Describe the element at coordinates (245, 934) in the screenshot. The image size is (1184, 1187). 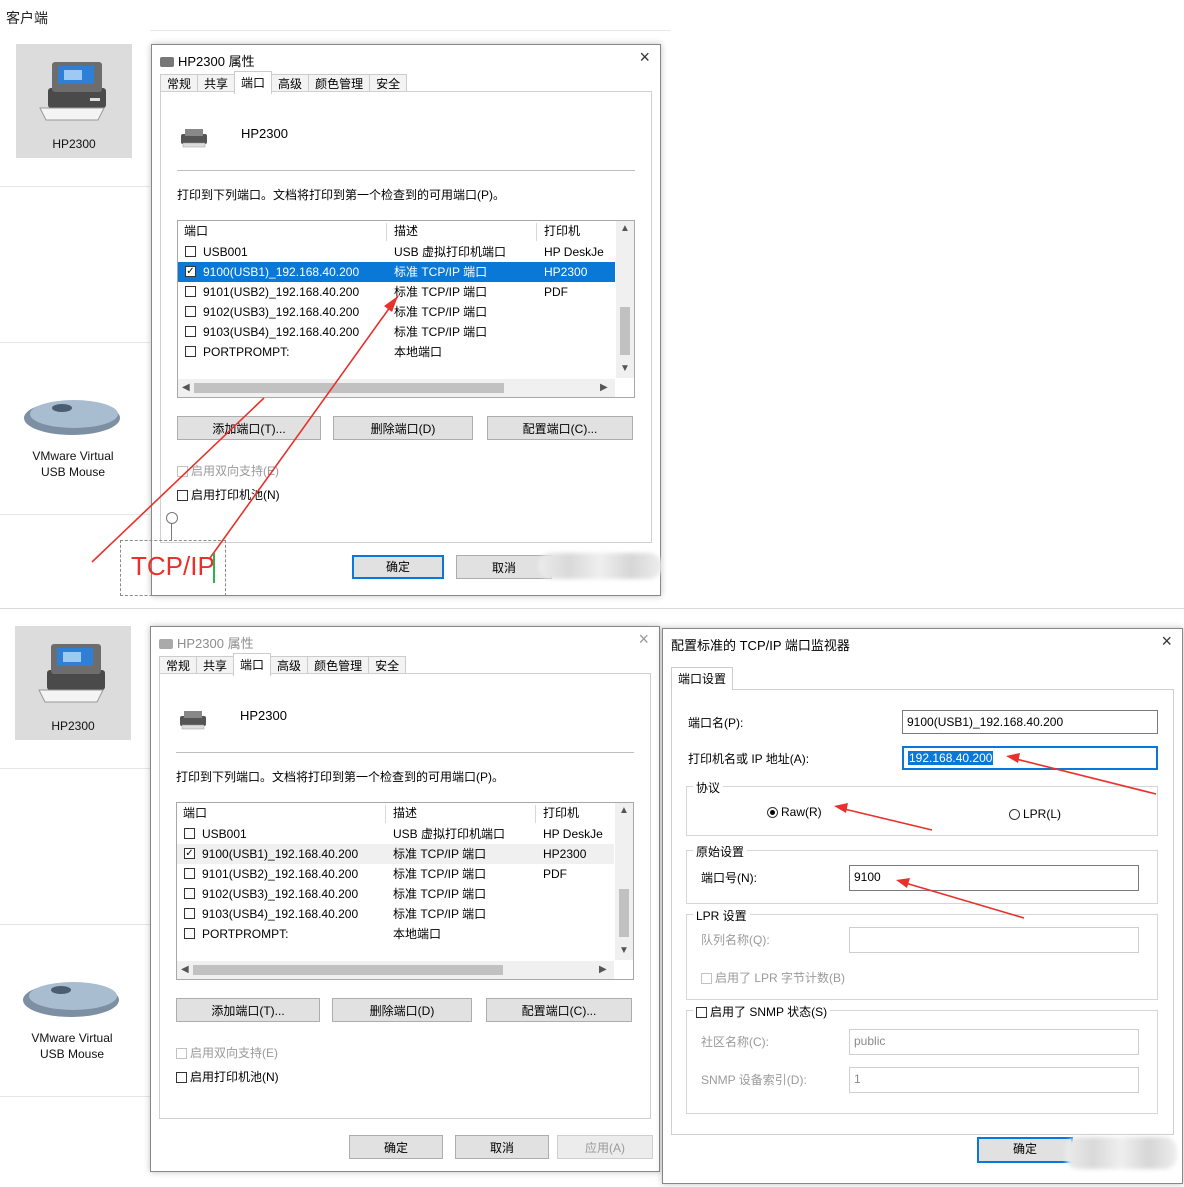
I see `port-name: PORTPROMPT:` at that location.